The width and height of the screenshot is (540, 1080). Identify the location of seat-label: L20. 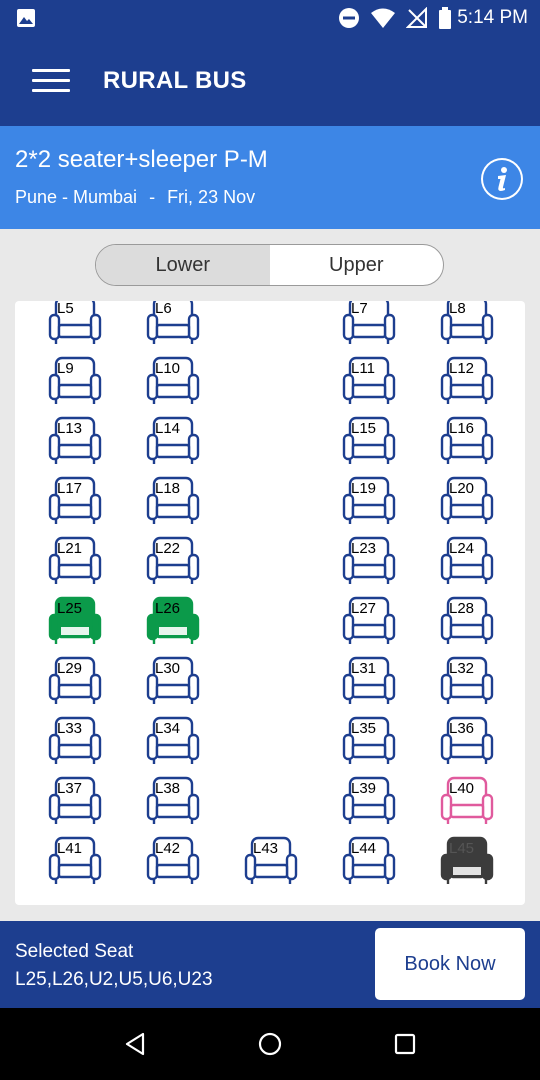
(462, 488).